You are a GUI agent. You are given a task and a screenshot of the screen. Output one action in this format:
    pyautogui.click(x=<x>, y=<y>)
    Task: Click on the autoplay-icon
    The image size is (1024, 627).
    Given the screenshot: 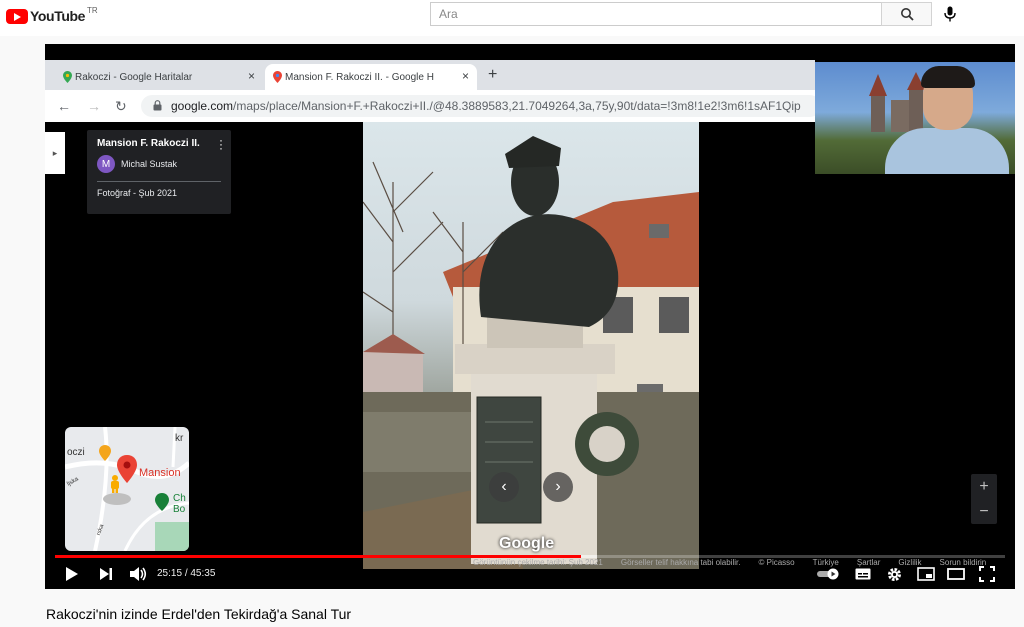 What is the action you would take?
    pyautogui.click(x=828, y=574)
    